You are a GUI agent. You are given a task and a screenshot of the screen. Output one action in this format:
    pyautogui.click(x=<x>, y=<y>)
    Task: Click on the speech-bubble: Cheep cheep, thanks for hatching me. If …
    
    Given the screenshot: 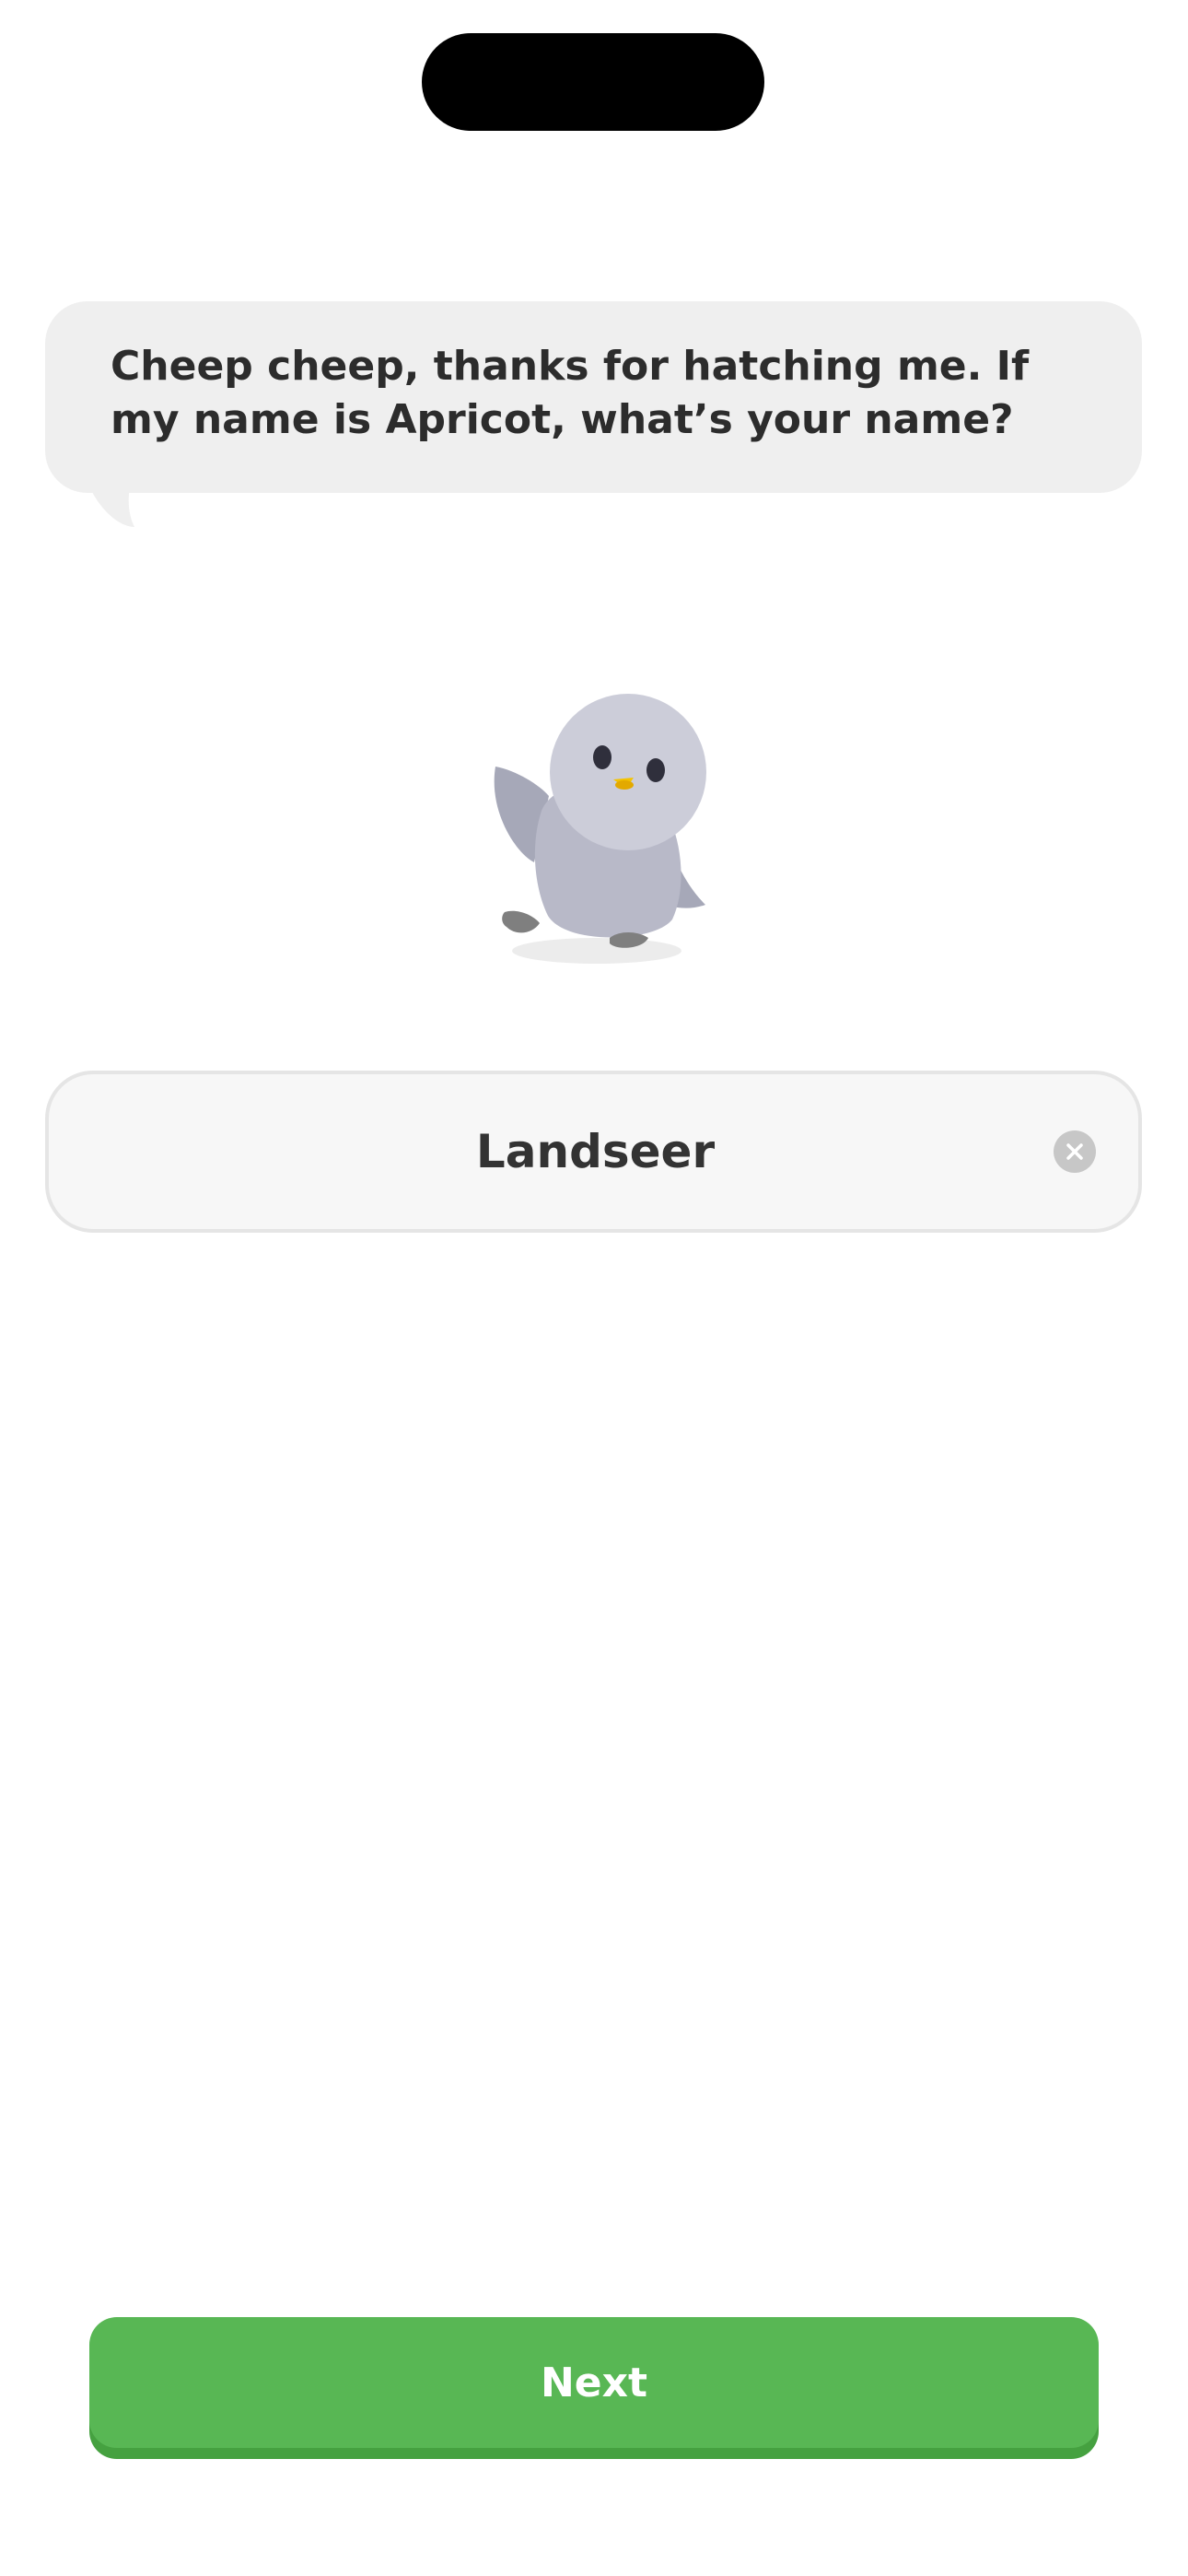 What is the action you would take?
    pyautogui.click(x=593, y=397)
    